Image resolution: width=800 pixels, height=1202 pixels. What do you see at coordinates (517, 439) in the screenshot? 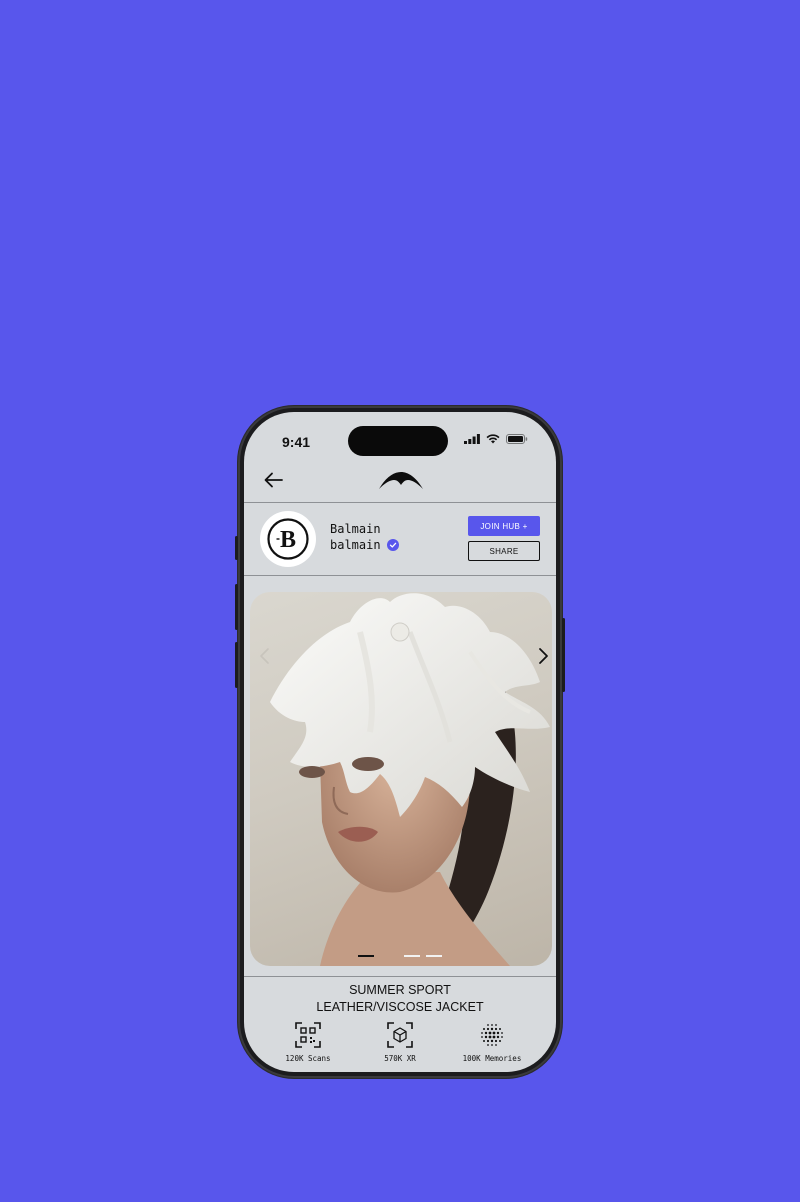
I see `battery-icon` at bounding box center [517, 439].